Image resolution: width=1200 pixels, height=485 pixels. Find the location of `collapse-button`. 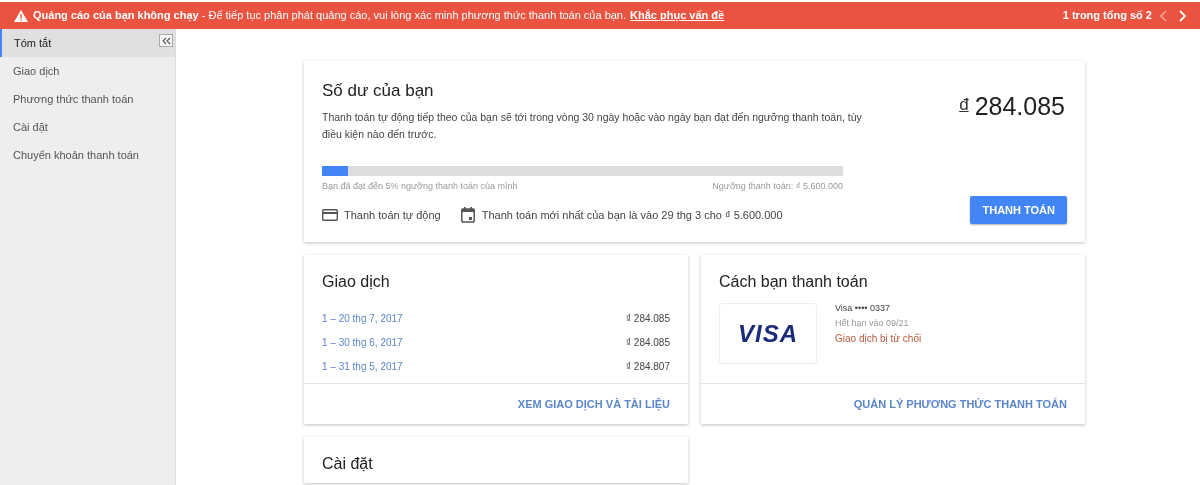

collapse-button is located at coordinates (166, 40).